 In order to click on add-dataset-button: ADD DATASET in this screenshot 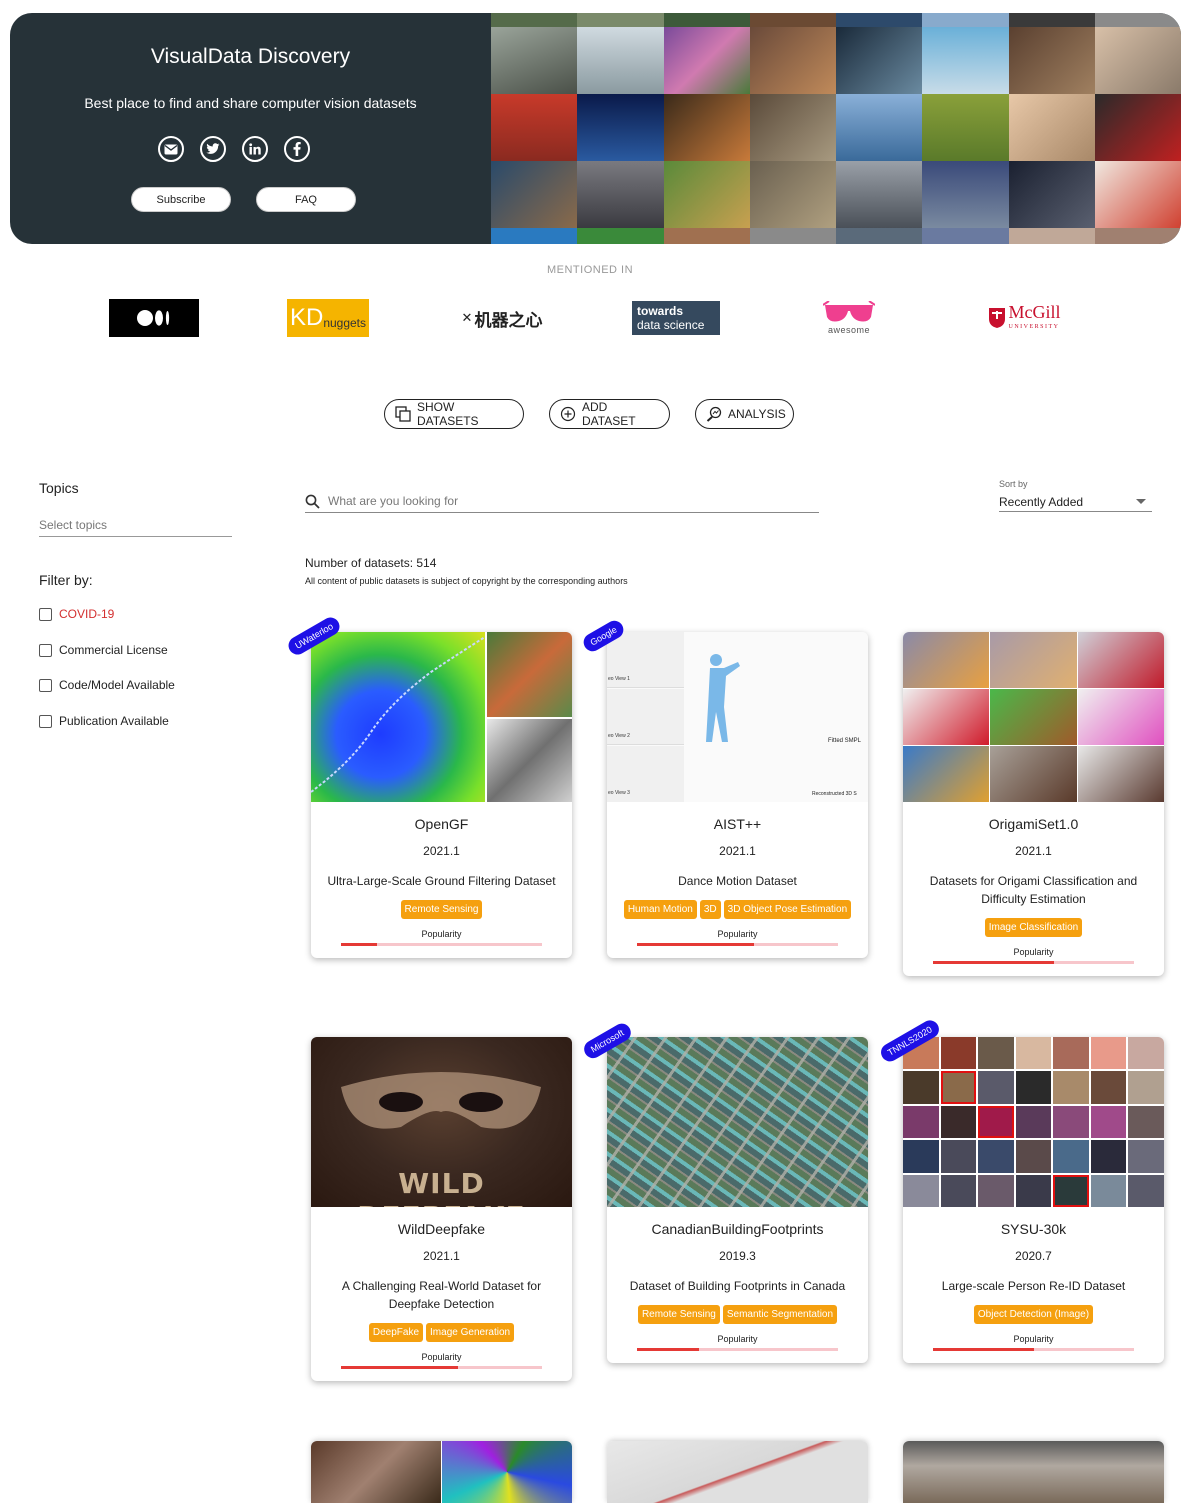, I will do `click(609, 414)`.